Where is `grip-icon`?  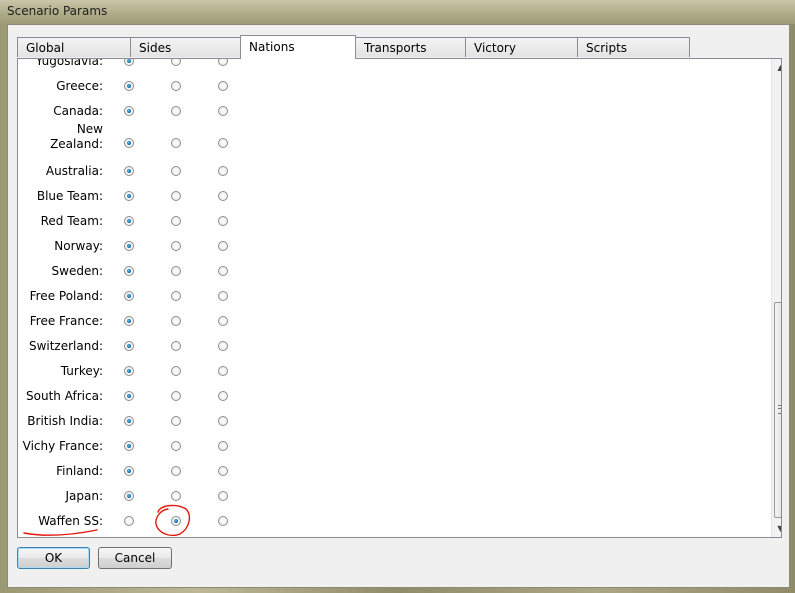 grip-icon is located at coordinates (779, 409).